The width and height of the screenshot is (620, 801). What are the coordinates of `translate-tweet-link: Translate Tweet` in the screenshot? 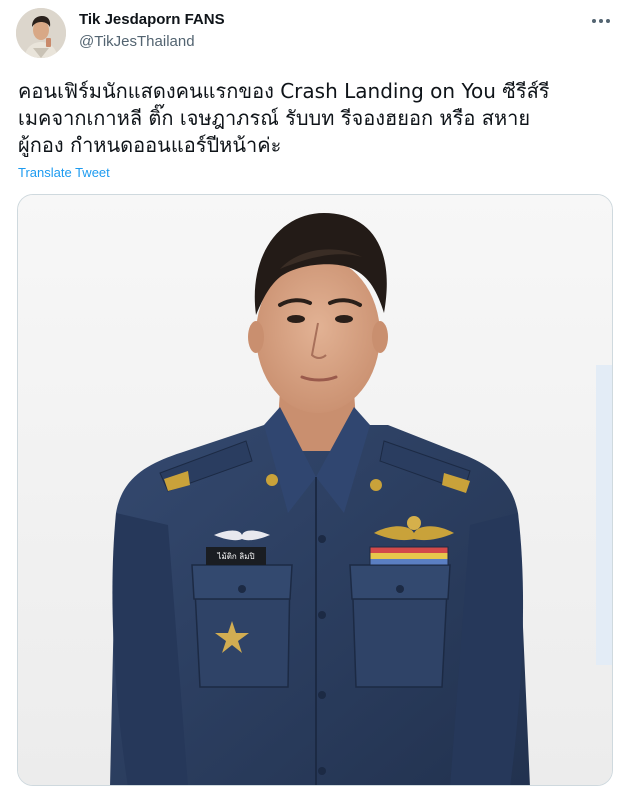 It's located at (64, 172).